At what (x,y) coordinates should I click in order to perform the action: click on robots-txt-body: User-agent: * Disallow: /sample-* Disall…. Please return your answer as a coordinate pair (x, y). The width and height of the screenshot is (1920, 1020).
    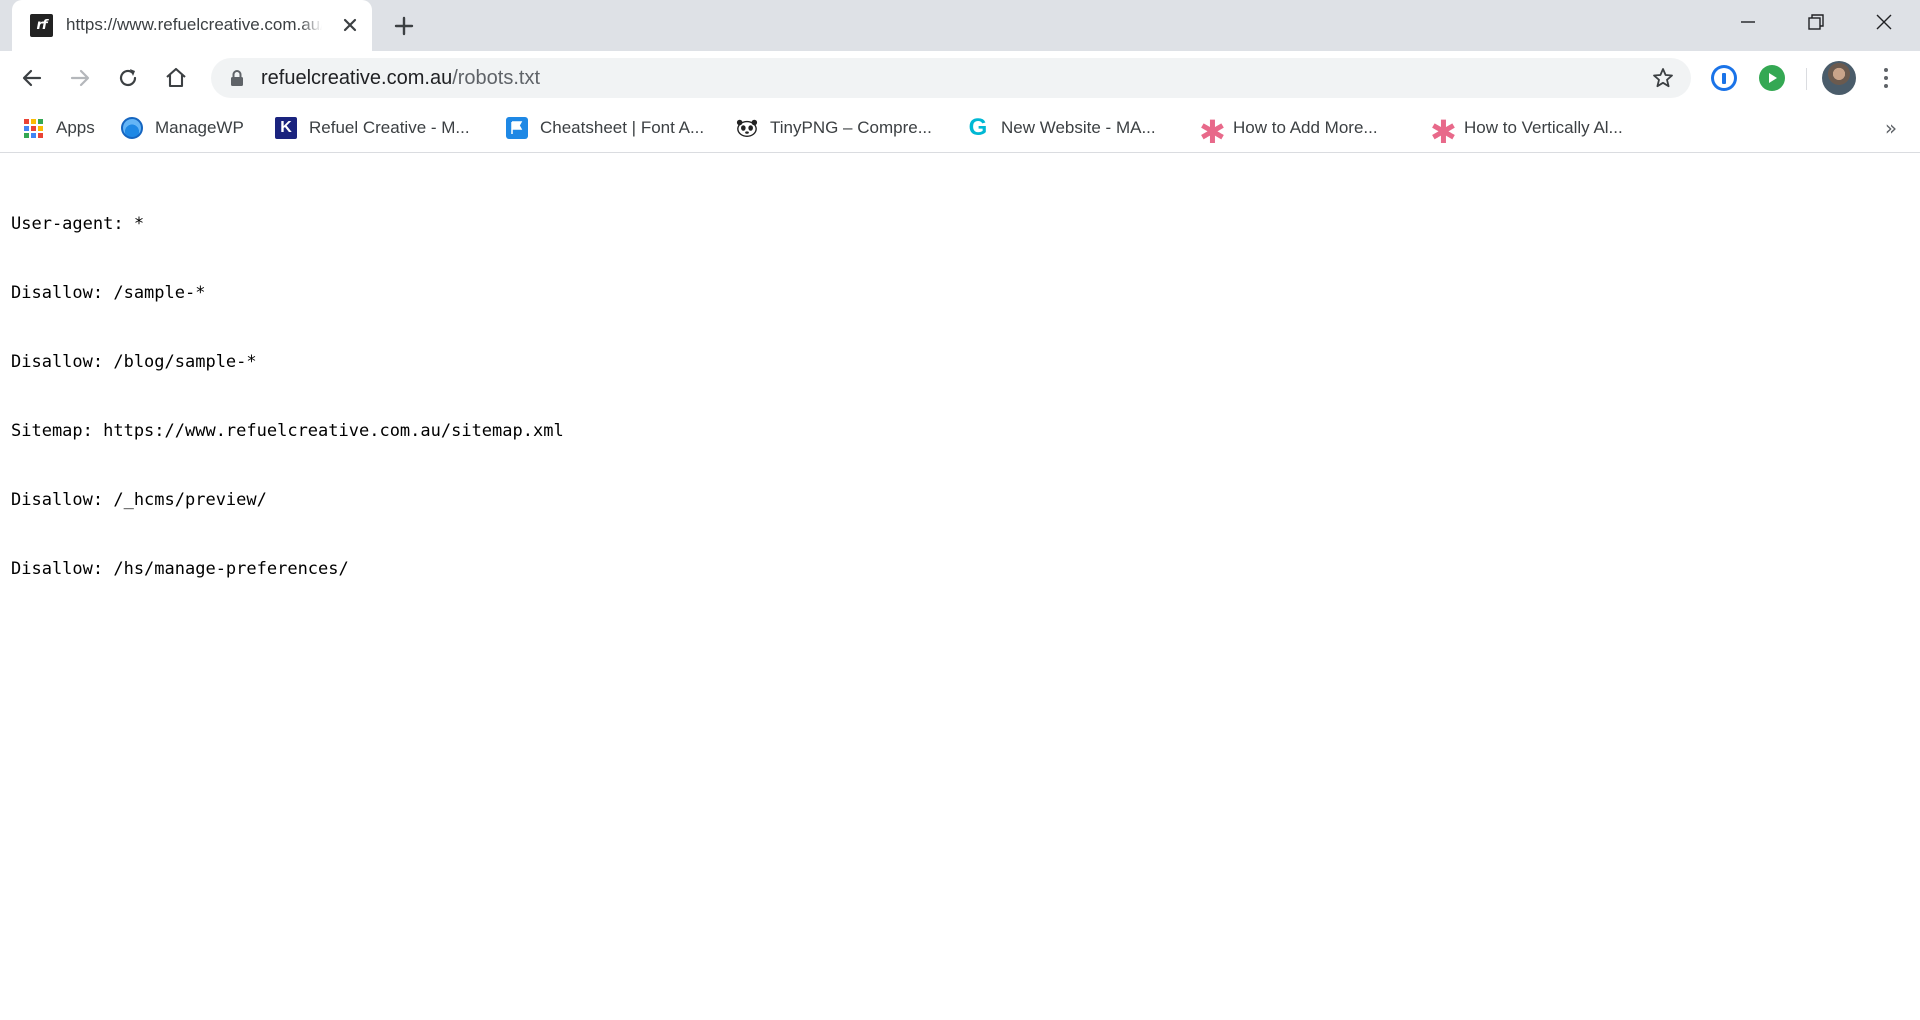
    Looking at the image, I should click on (287, 397).